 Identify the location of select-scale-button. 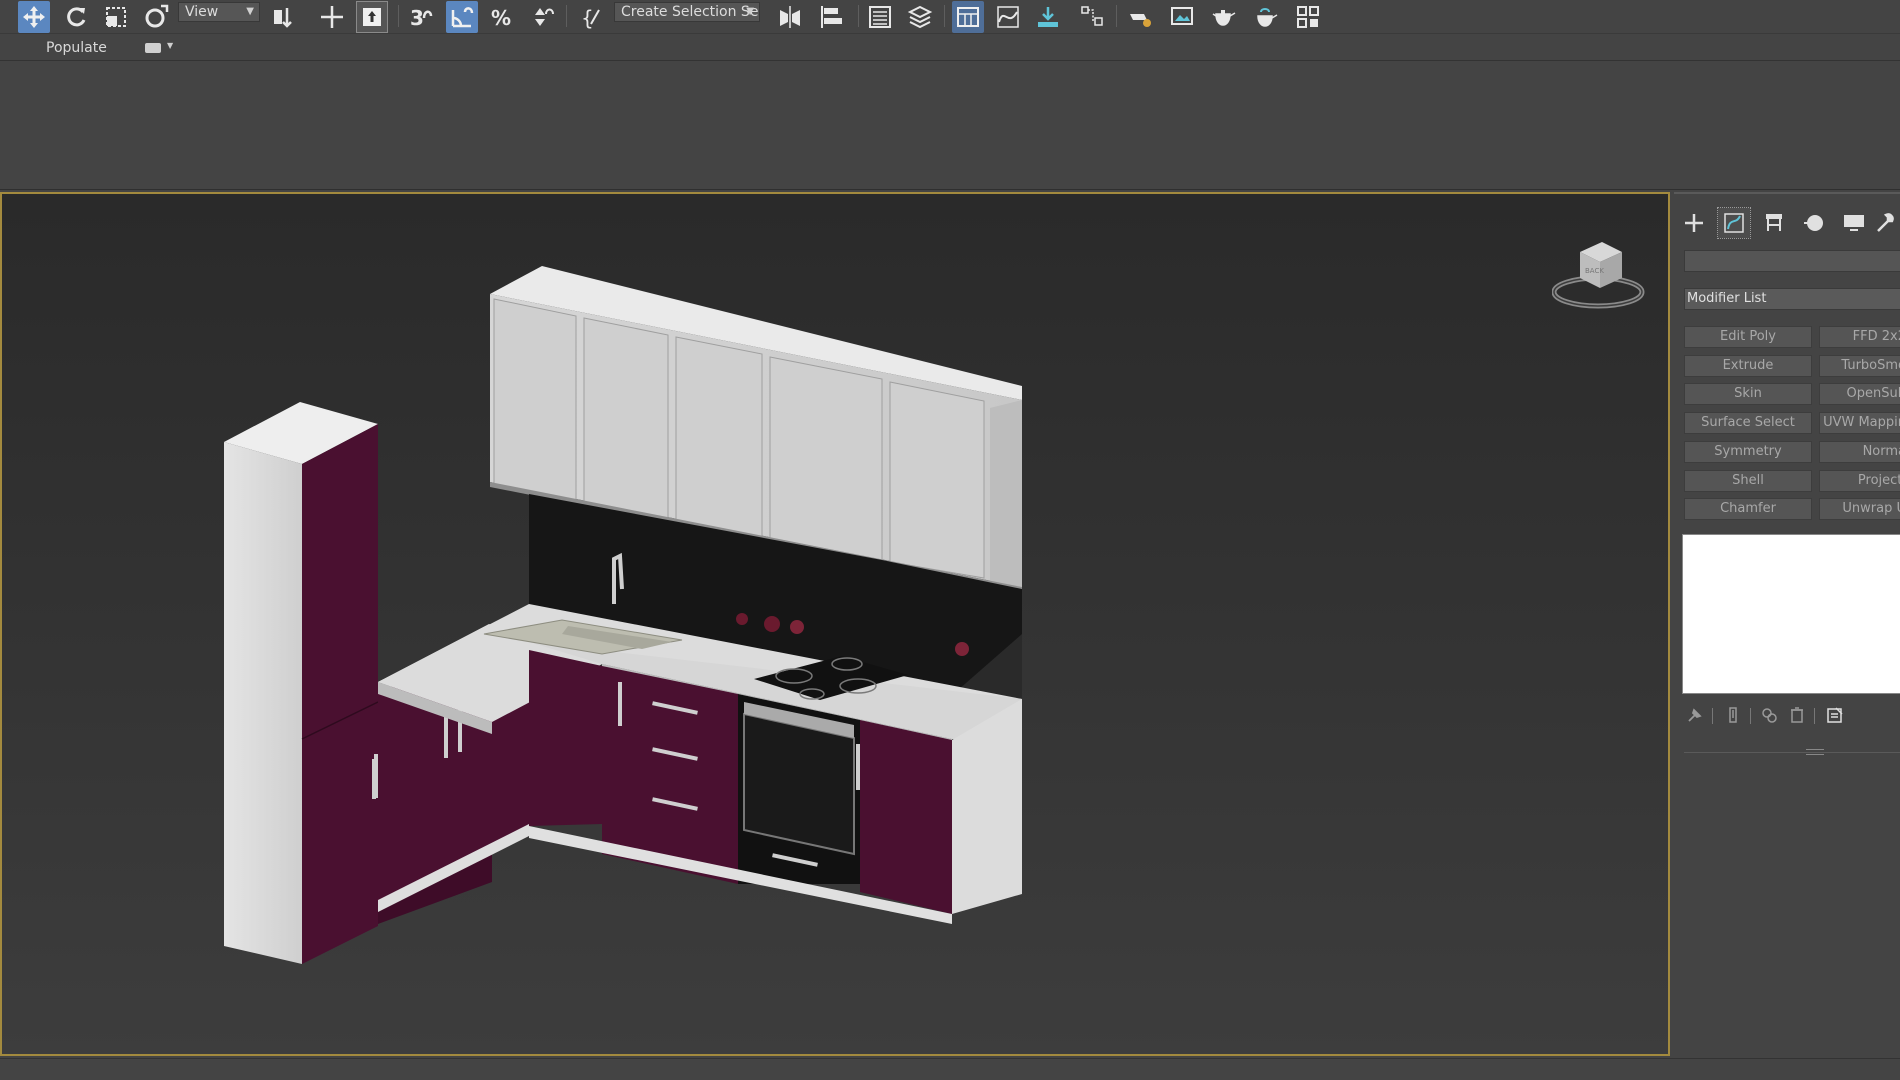
(116, 17).